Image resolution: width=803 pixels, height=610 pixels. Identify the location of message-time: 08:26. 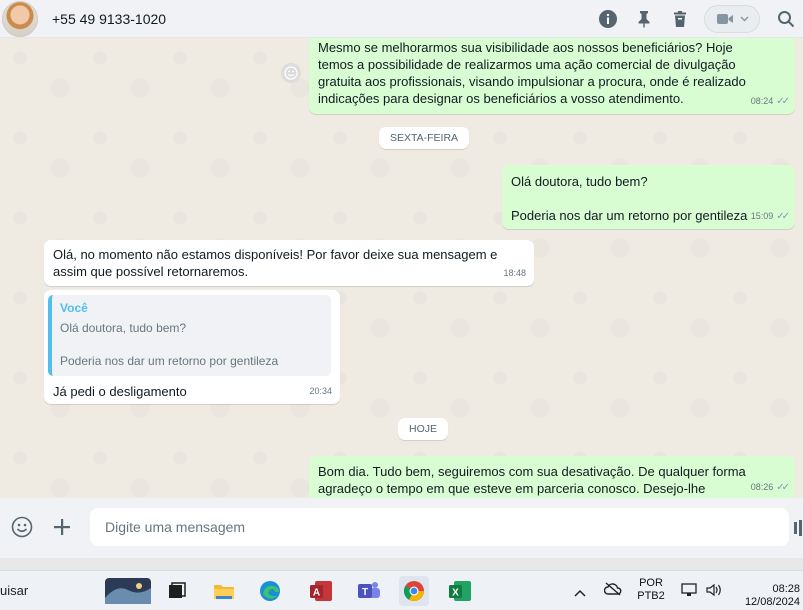
(762, 487).